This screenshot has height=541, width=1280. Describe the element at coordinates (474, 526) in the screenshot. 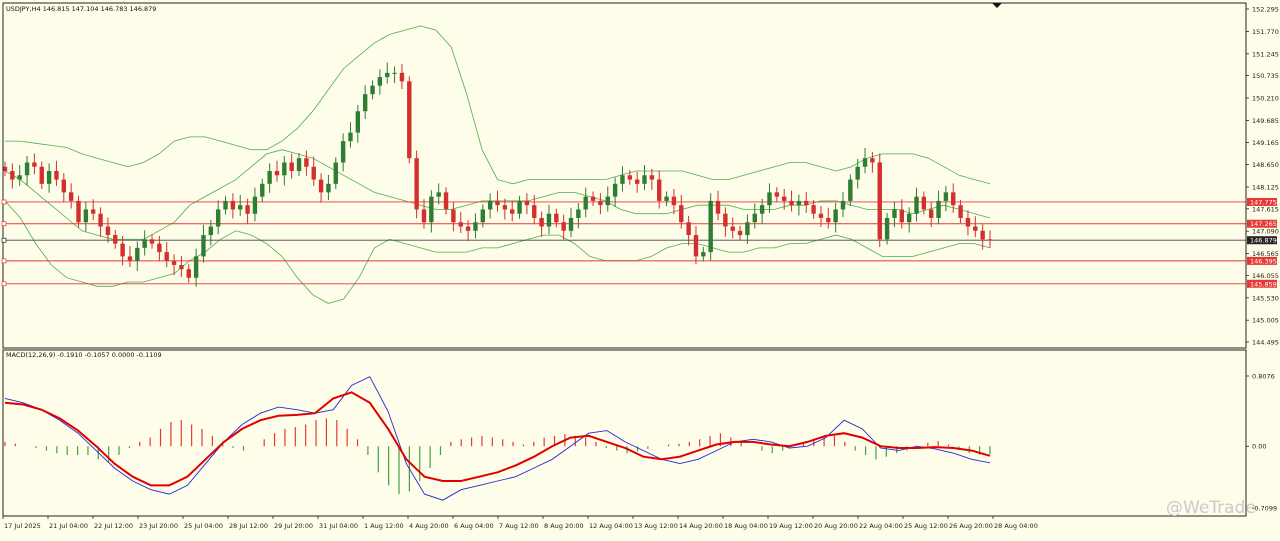

I see `time-tick-label: 6 Aug 04:00` at that location.